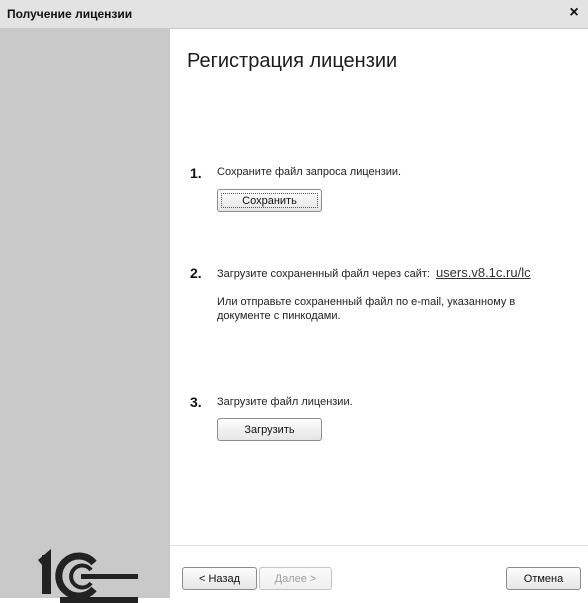  What do you see at coordinates (70, 14) in the screenshot?
I see `window-title: Получение лицензии` at bounding box center [70, 14].